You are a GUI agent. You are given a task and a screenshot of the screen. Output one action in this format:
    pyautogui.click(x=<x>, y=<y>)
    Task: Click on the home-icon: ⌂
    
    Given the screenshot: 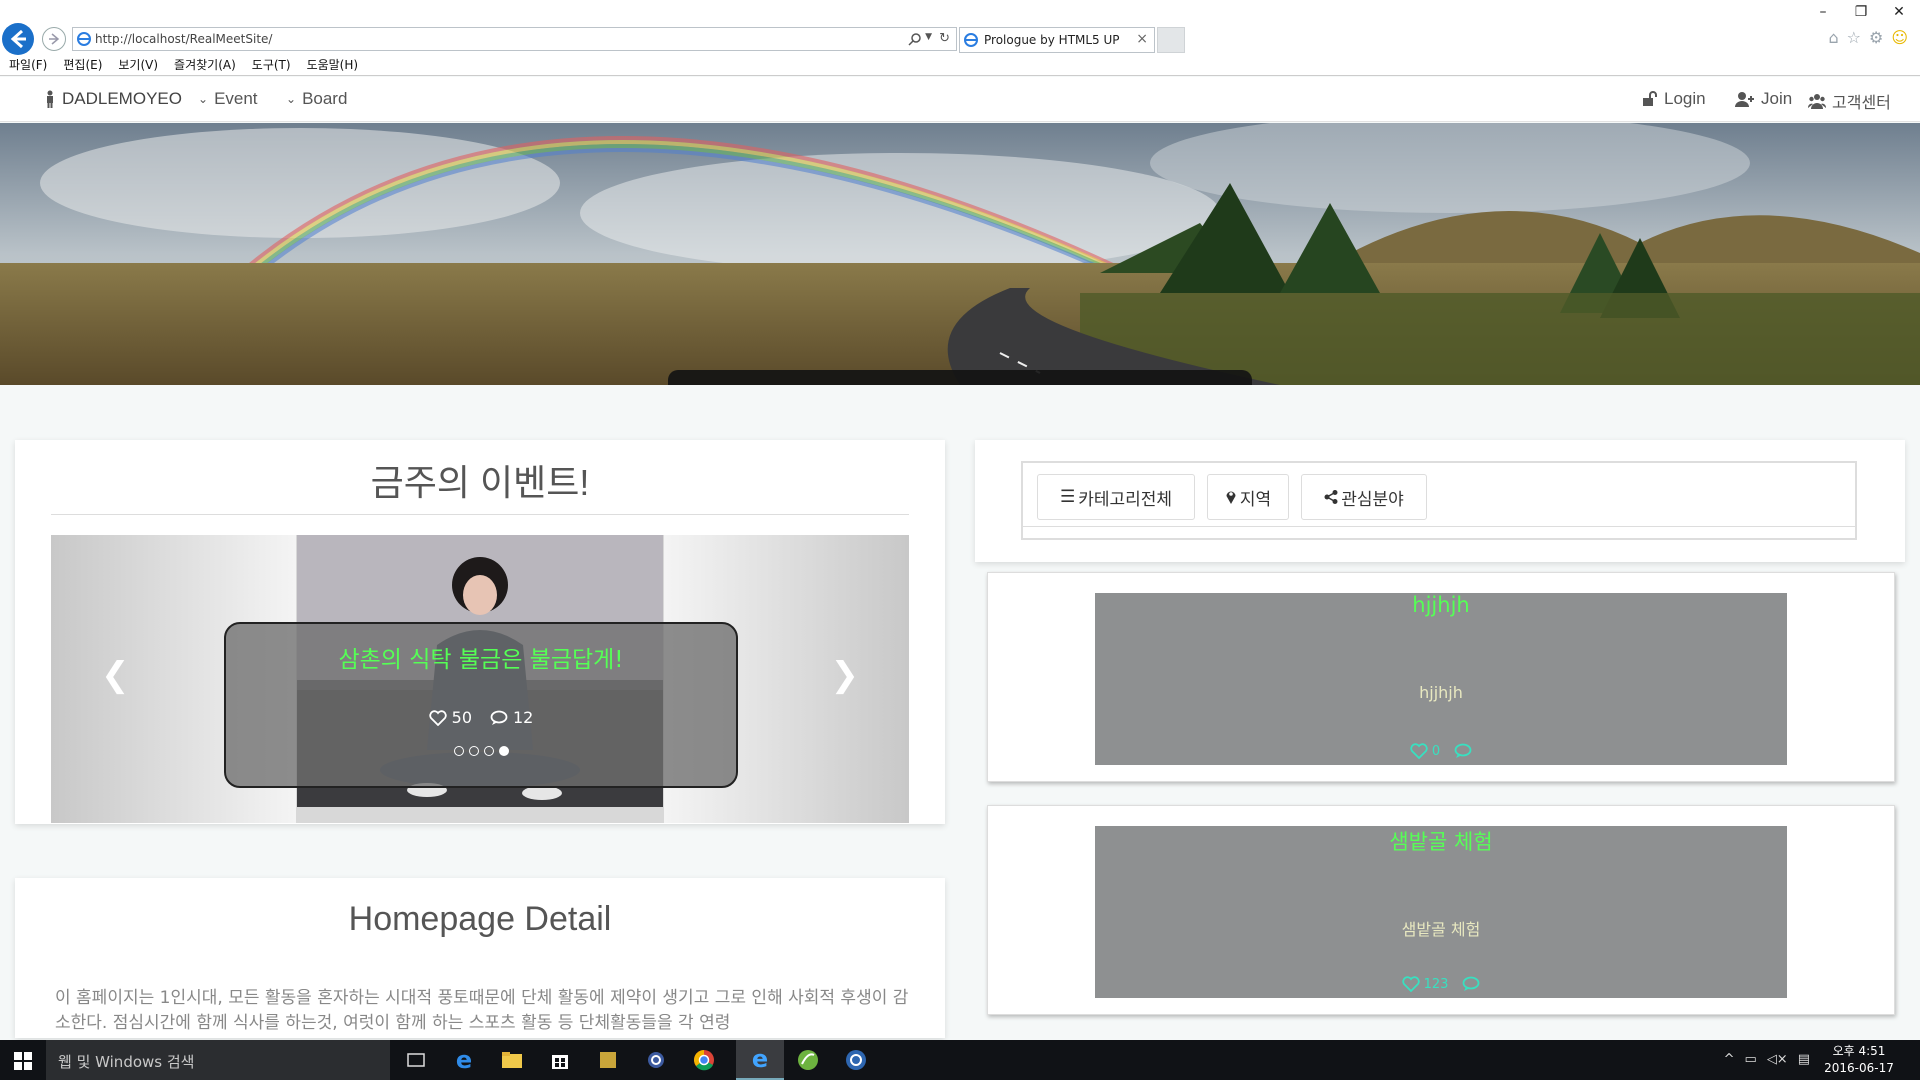 What is the action you would take?
    pyautogui.click(x=1833, y=37)
    